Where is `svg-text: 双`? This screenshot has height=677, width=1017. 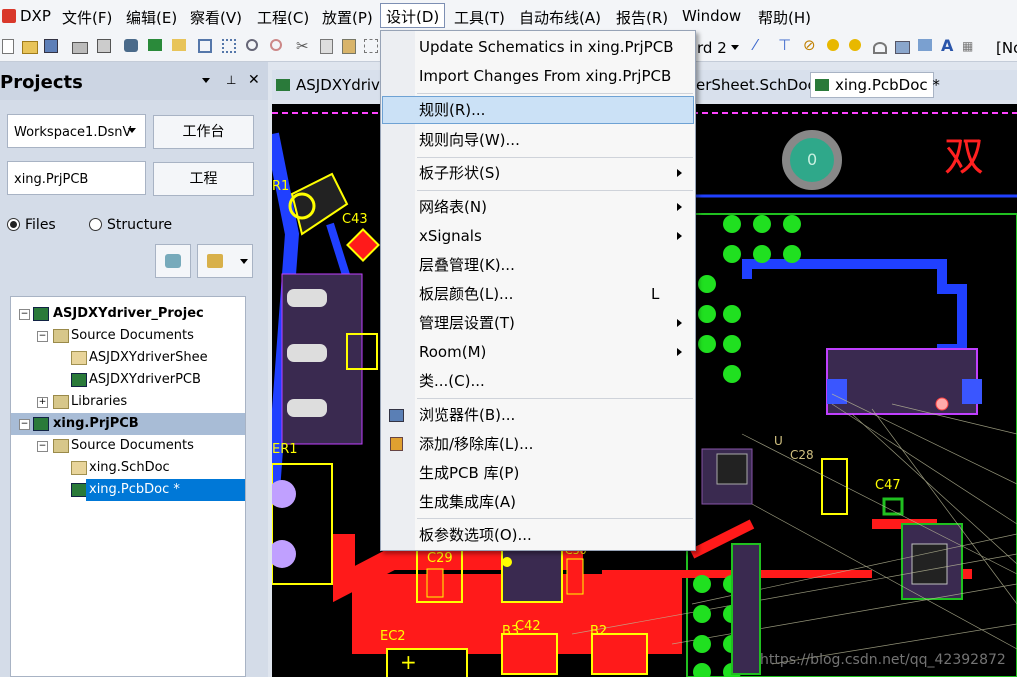
svg-text: 双 is located at coordinates (964, 157).